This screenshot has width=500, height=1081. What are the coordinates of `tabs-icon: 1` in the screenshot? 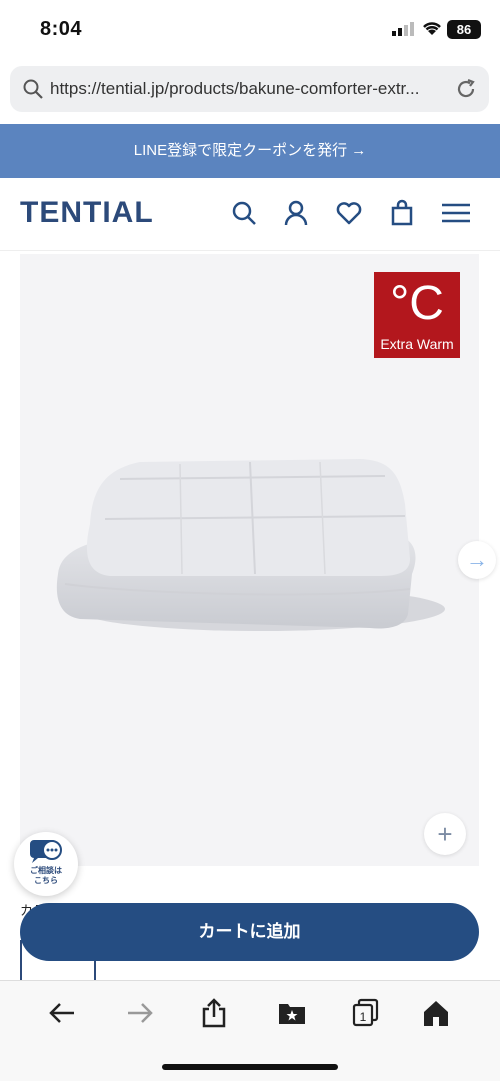 It's located at (366, 1013).